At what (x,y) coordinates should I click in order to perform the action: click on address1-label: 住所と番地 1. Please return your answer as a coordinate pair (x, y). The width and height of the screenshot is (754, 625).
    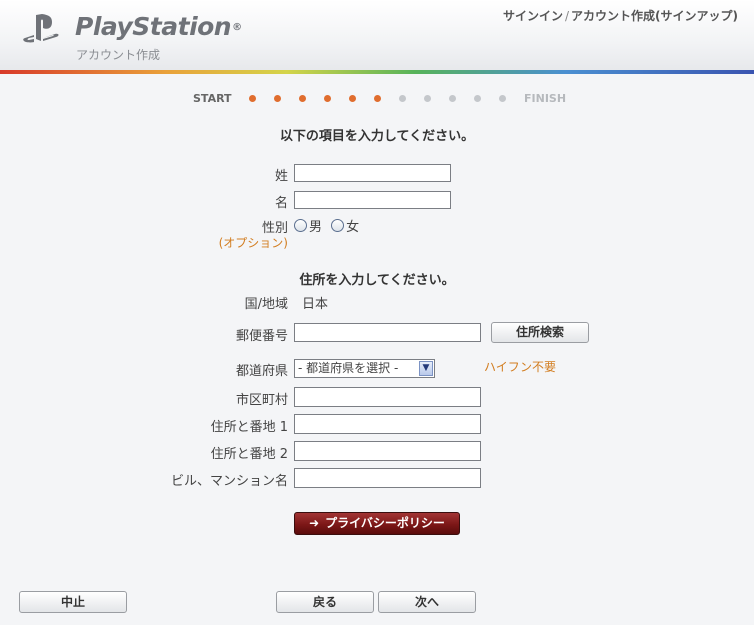
    Looking at the image, I should click on (249, 427).